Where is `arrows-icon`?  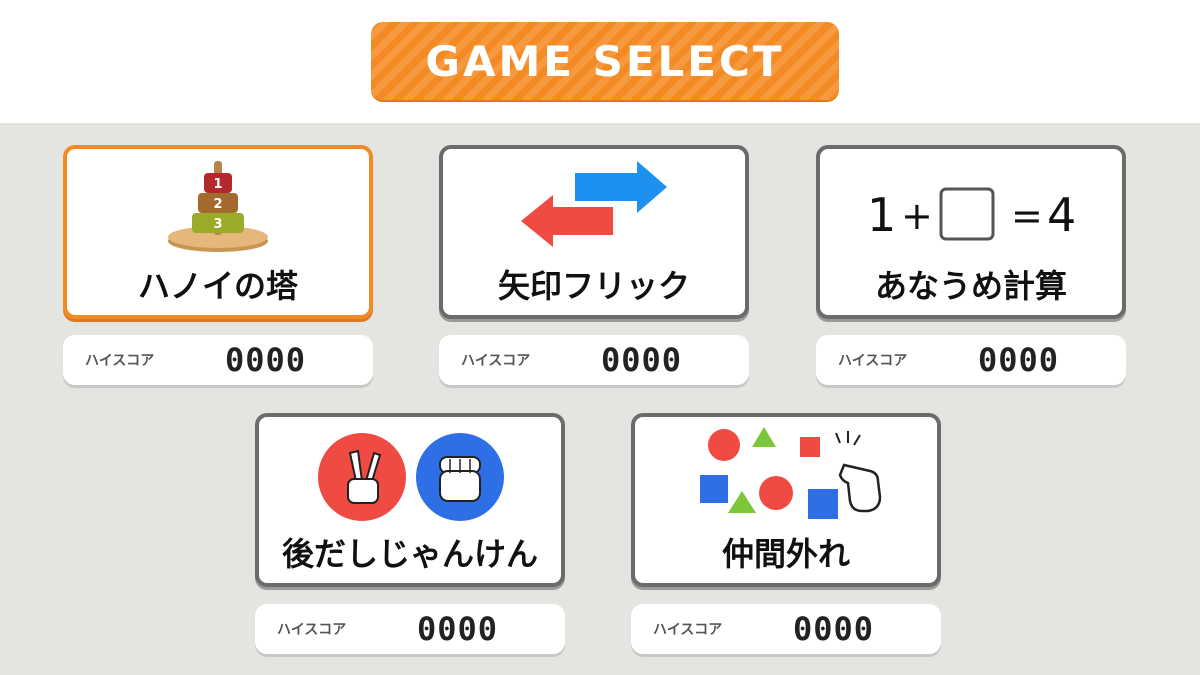 arrows-icon is located at coordinates (594, 205).